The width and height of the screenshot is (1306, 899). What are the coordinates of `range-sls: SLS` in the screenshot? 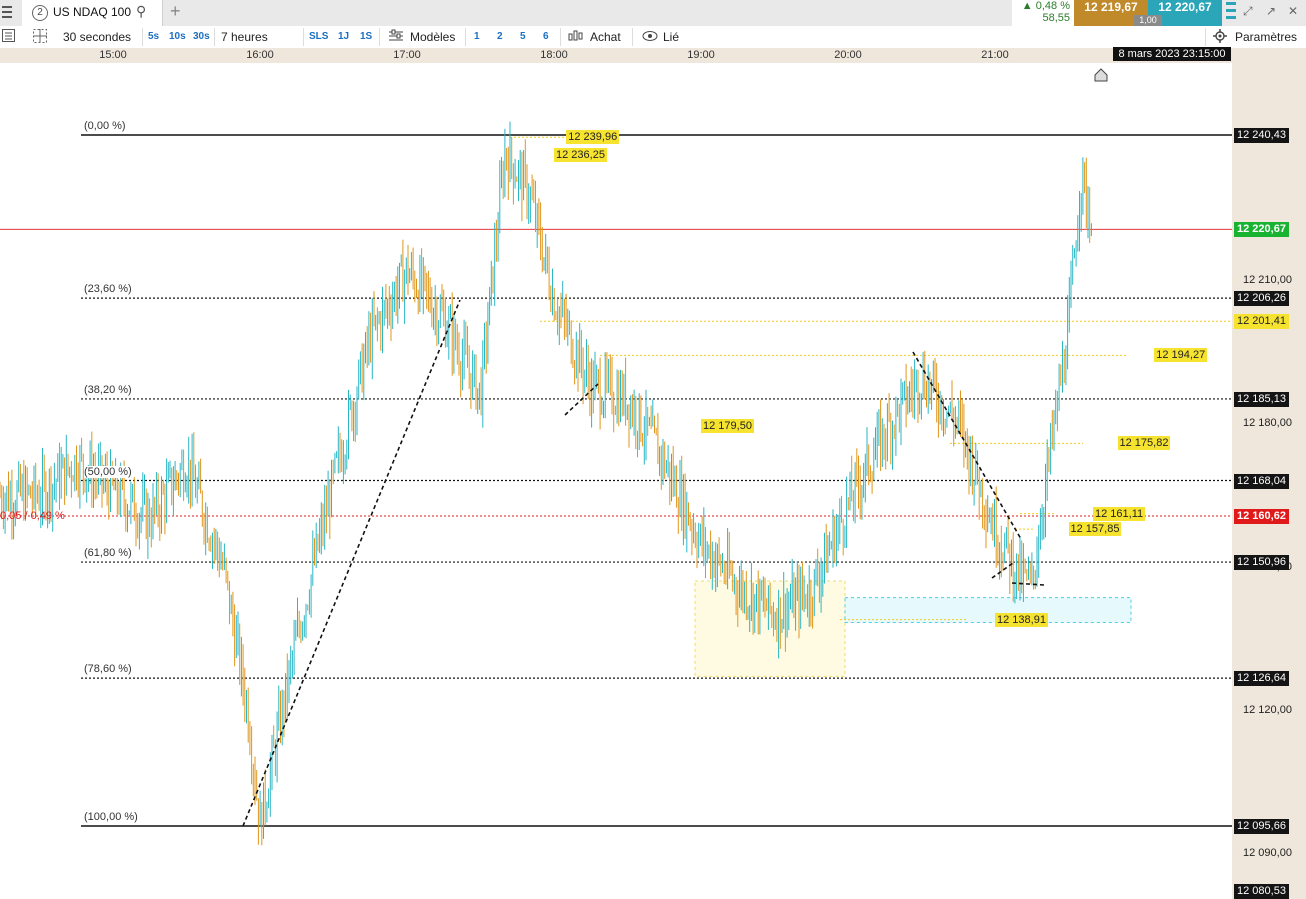 It's located at (318, 36).